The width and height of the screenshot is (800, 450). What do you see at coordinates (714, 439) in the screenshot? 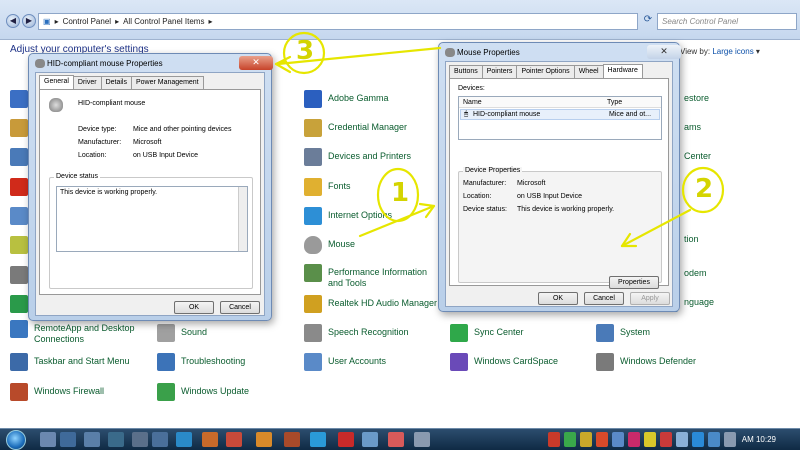
I see `network-icon` at bounding box center [714, 439].